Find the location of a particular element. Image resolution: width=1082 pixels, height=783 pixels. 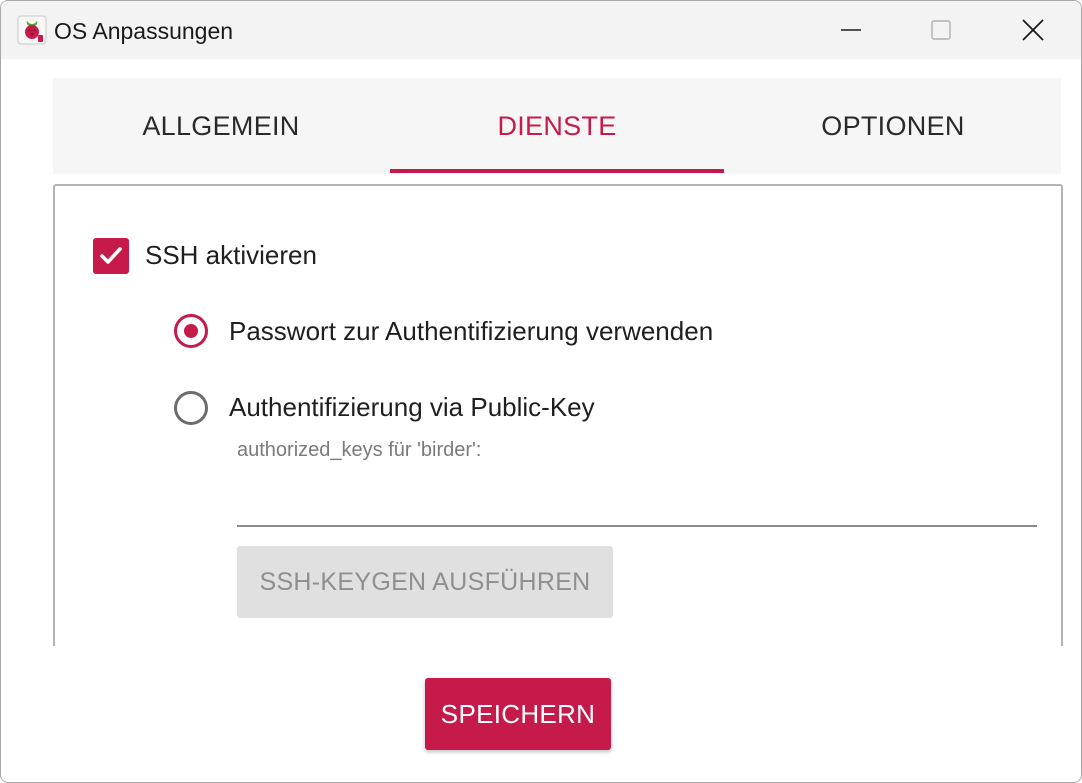

title-bar: OS Anpassungen is located at coordinates (541, 30).